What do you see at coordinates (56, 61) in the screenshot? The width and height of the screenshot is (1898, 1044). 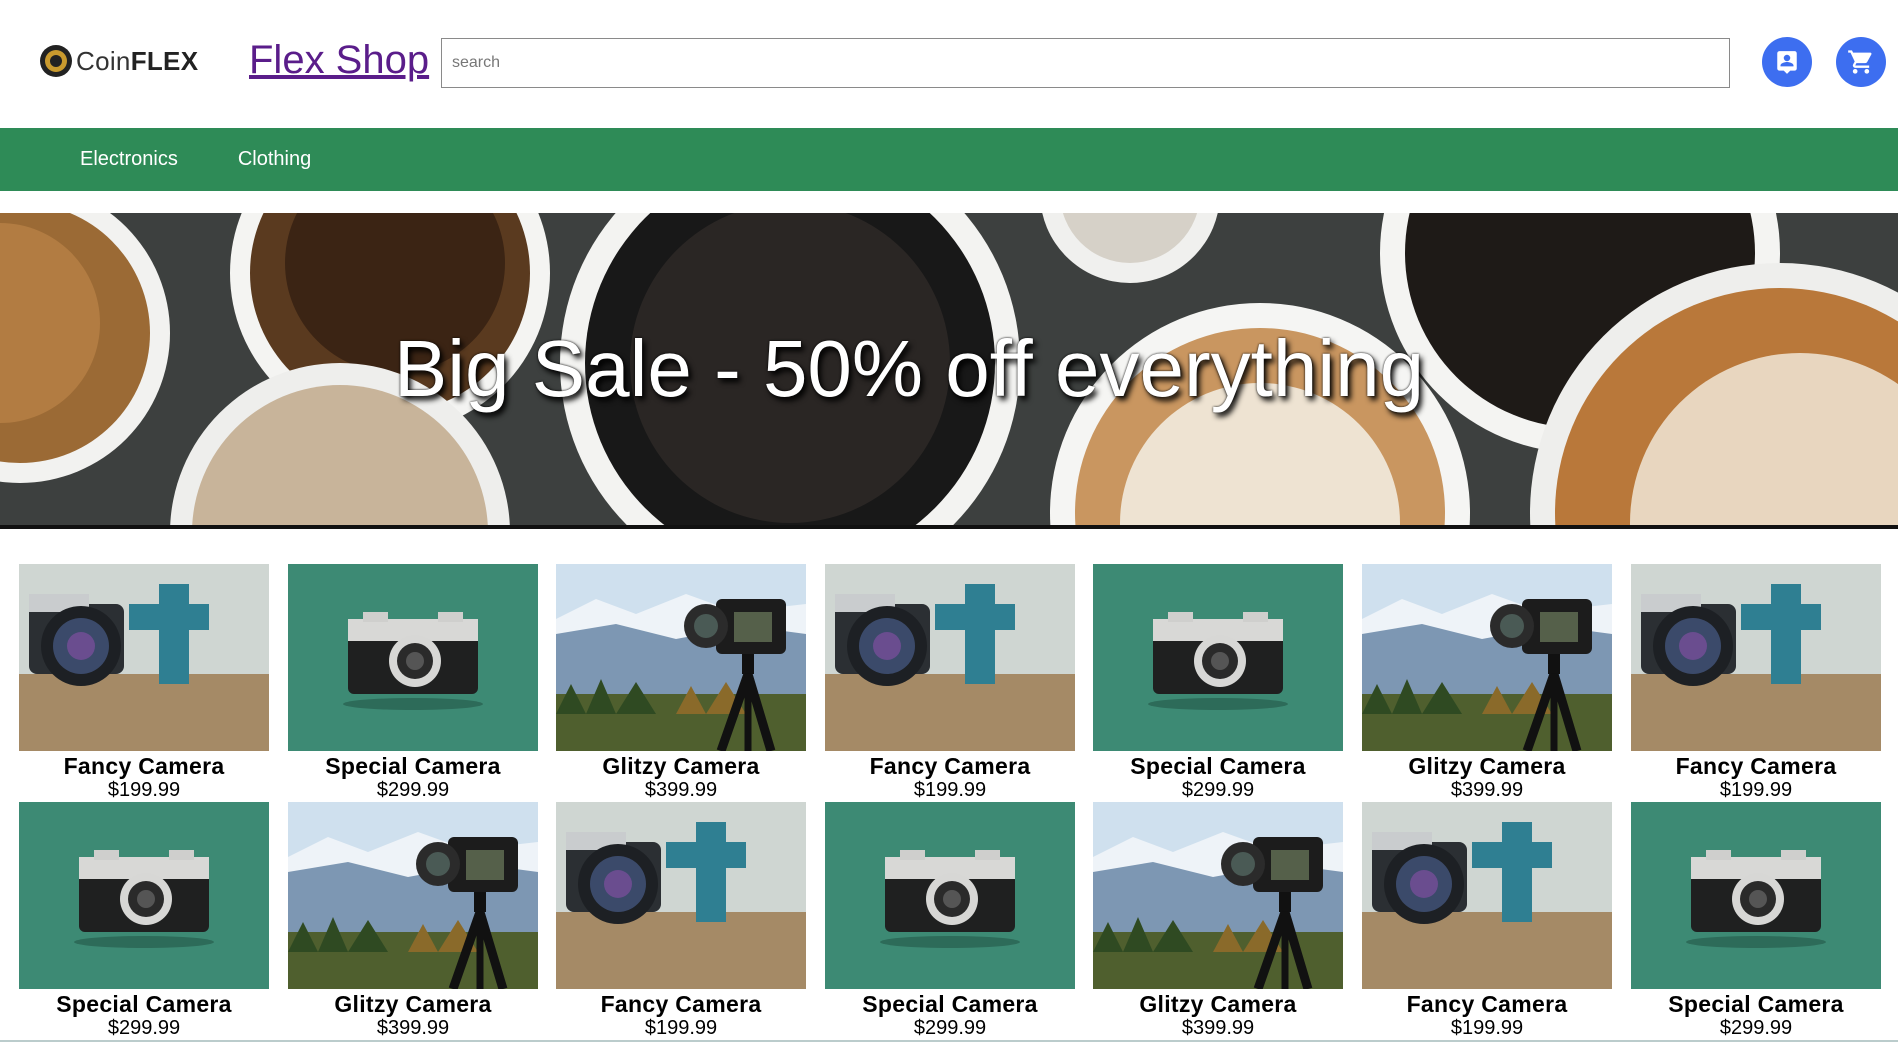 I see `coin-logo-icon` at bounding box center [56, 61].